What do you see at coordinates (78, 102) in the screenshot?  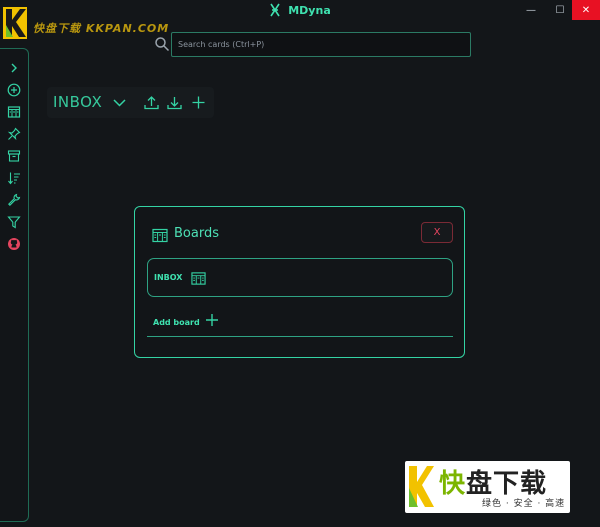 I see `board-title: INBOX` at bounding box center [78, 102].